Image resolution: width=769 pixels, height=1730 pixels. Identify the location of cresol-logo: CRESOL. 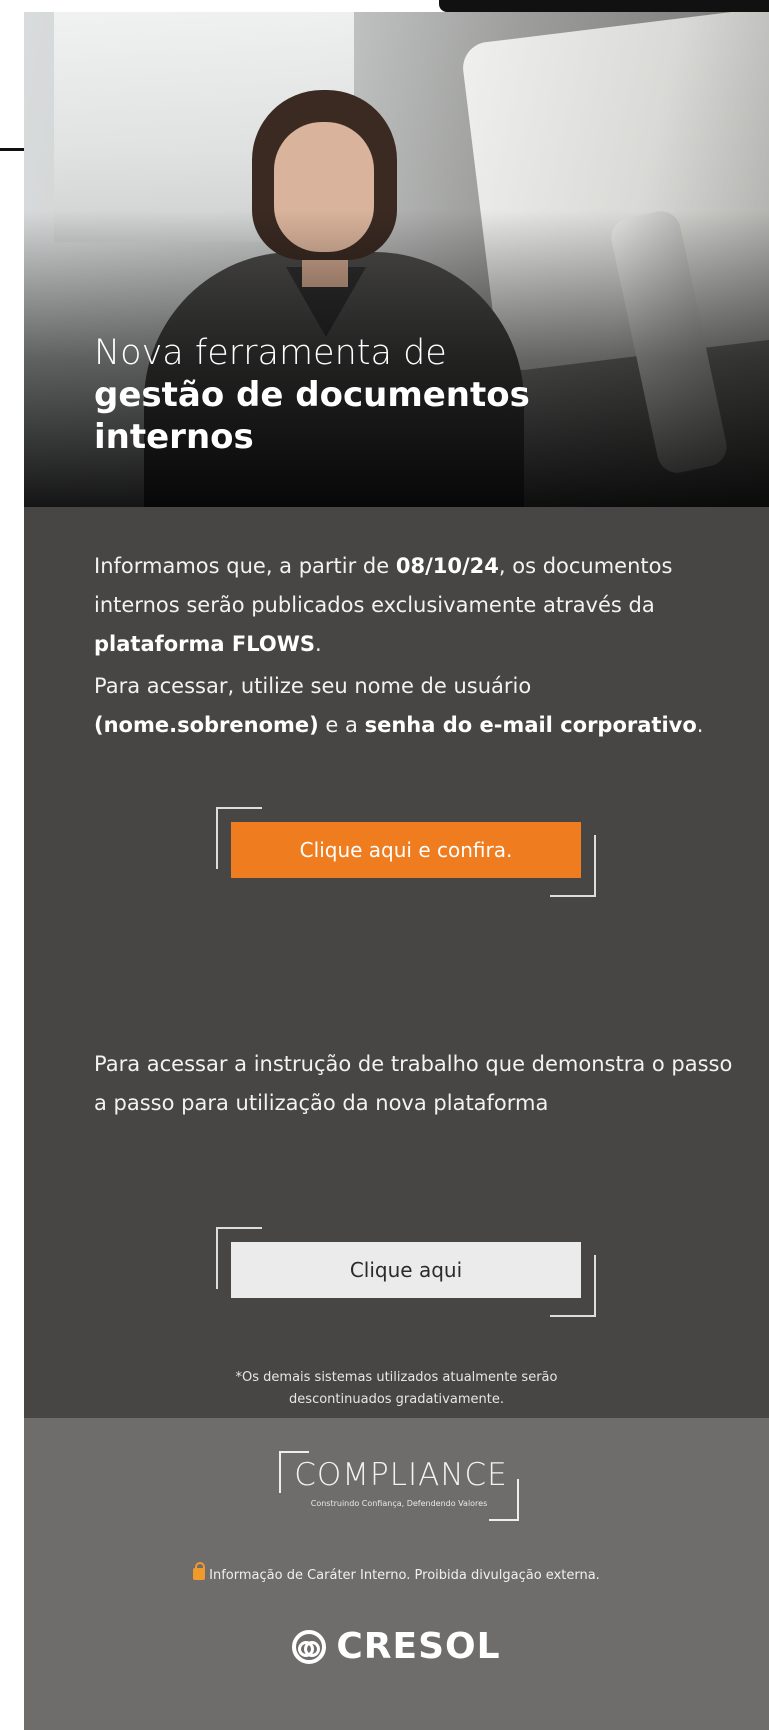
(396, 1646).